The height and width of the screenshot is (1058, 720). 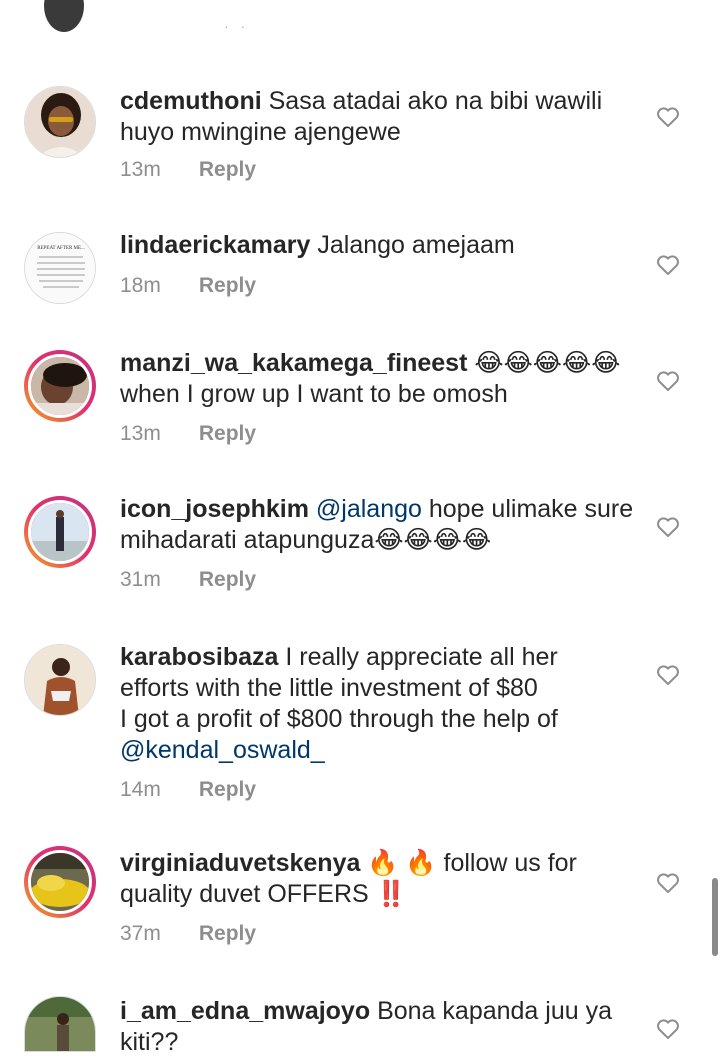 I want to click on comment-body: follow us for, so click(x=510, y=863).